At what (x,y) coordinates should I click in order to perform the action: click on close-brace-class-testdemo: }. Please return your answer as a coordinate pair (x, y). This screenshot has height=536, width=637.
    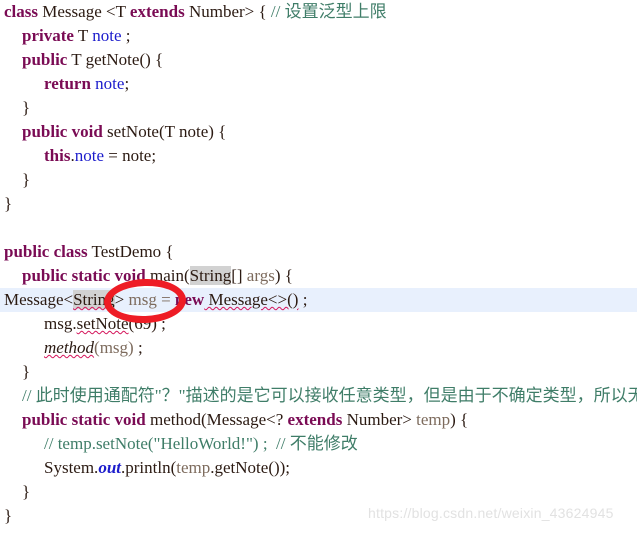
    Looking at the image, I should click on (8, 515).